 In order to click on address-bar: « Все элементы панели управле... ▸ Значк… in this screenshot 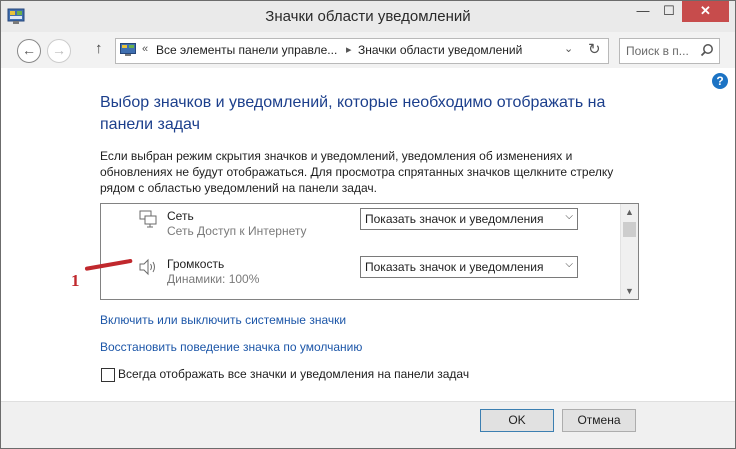, I will do `click(362, 51)`.